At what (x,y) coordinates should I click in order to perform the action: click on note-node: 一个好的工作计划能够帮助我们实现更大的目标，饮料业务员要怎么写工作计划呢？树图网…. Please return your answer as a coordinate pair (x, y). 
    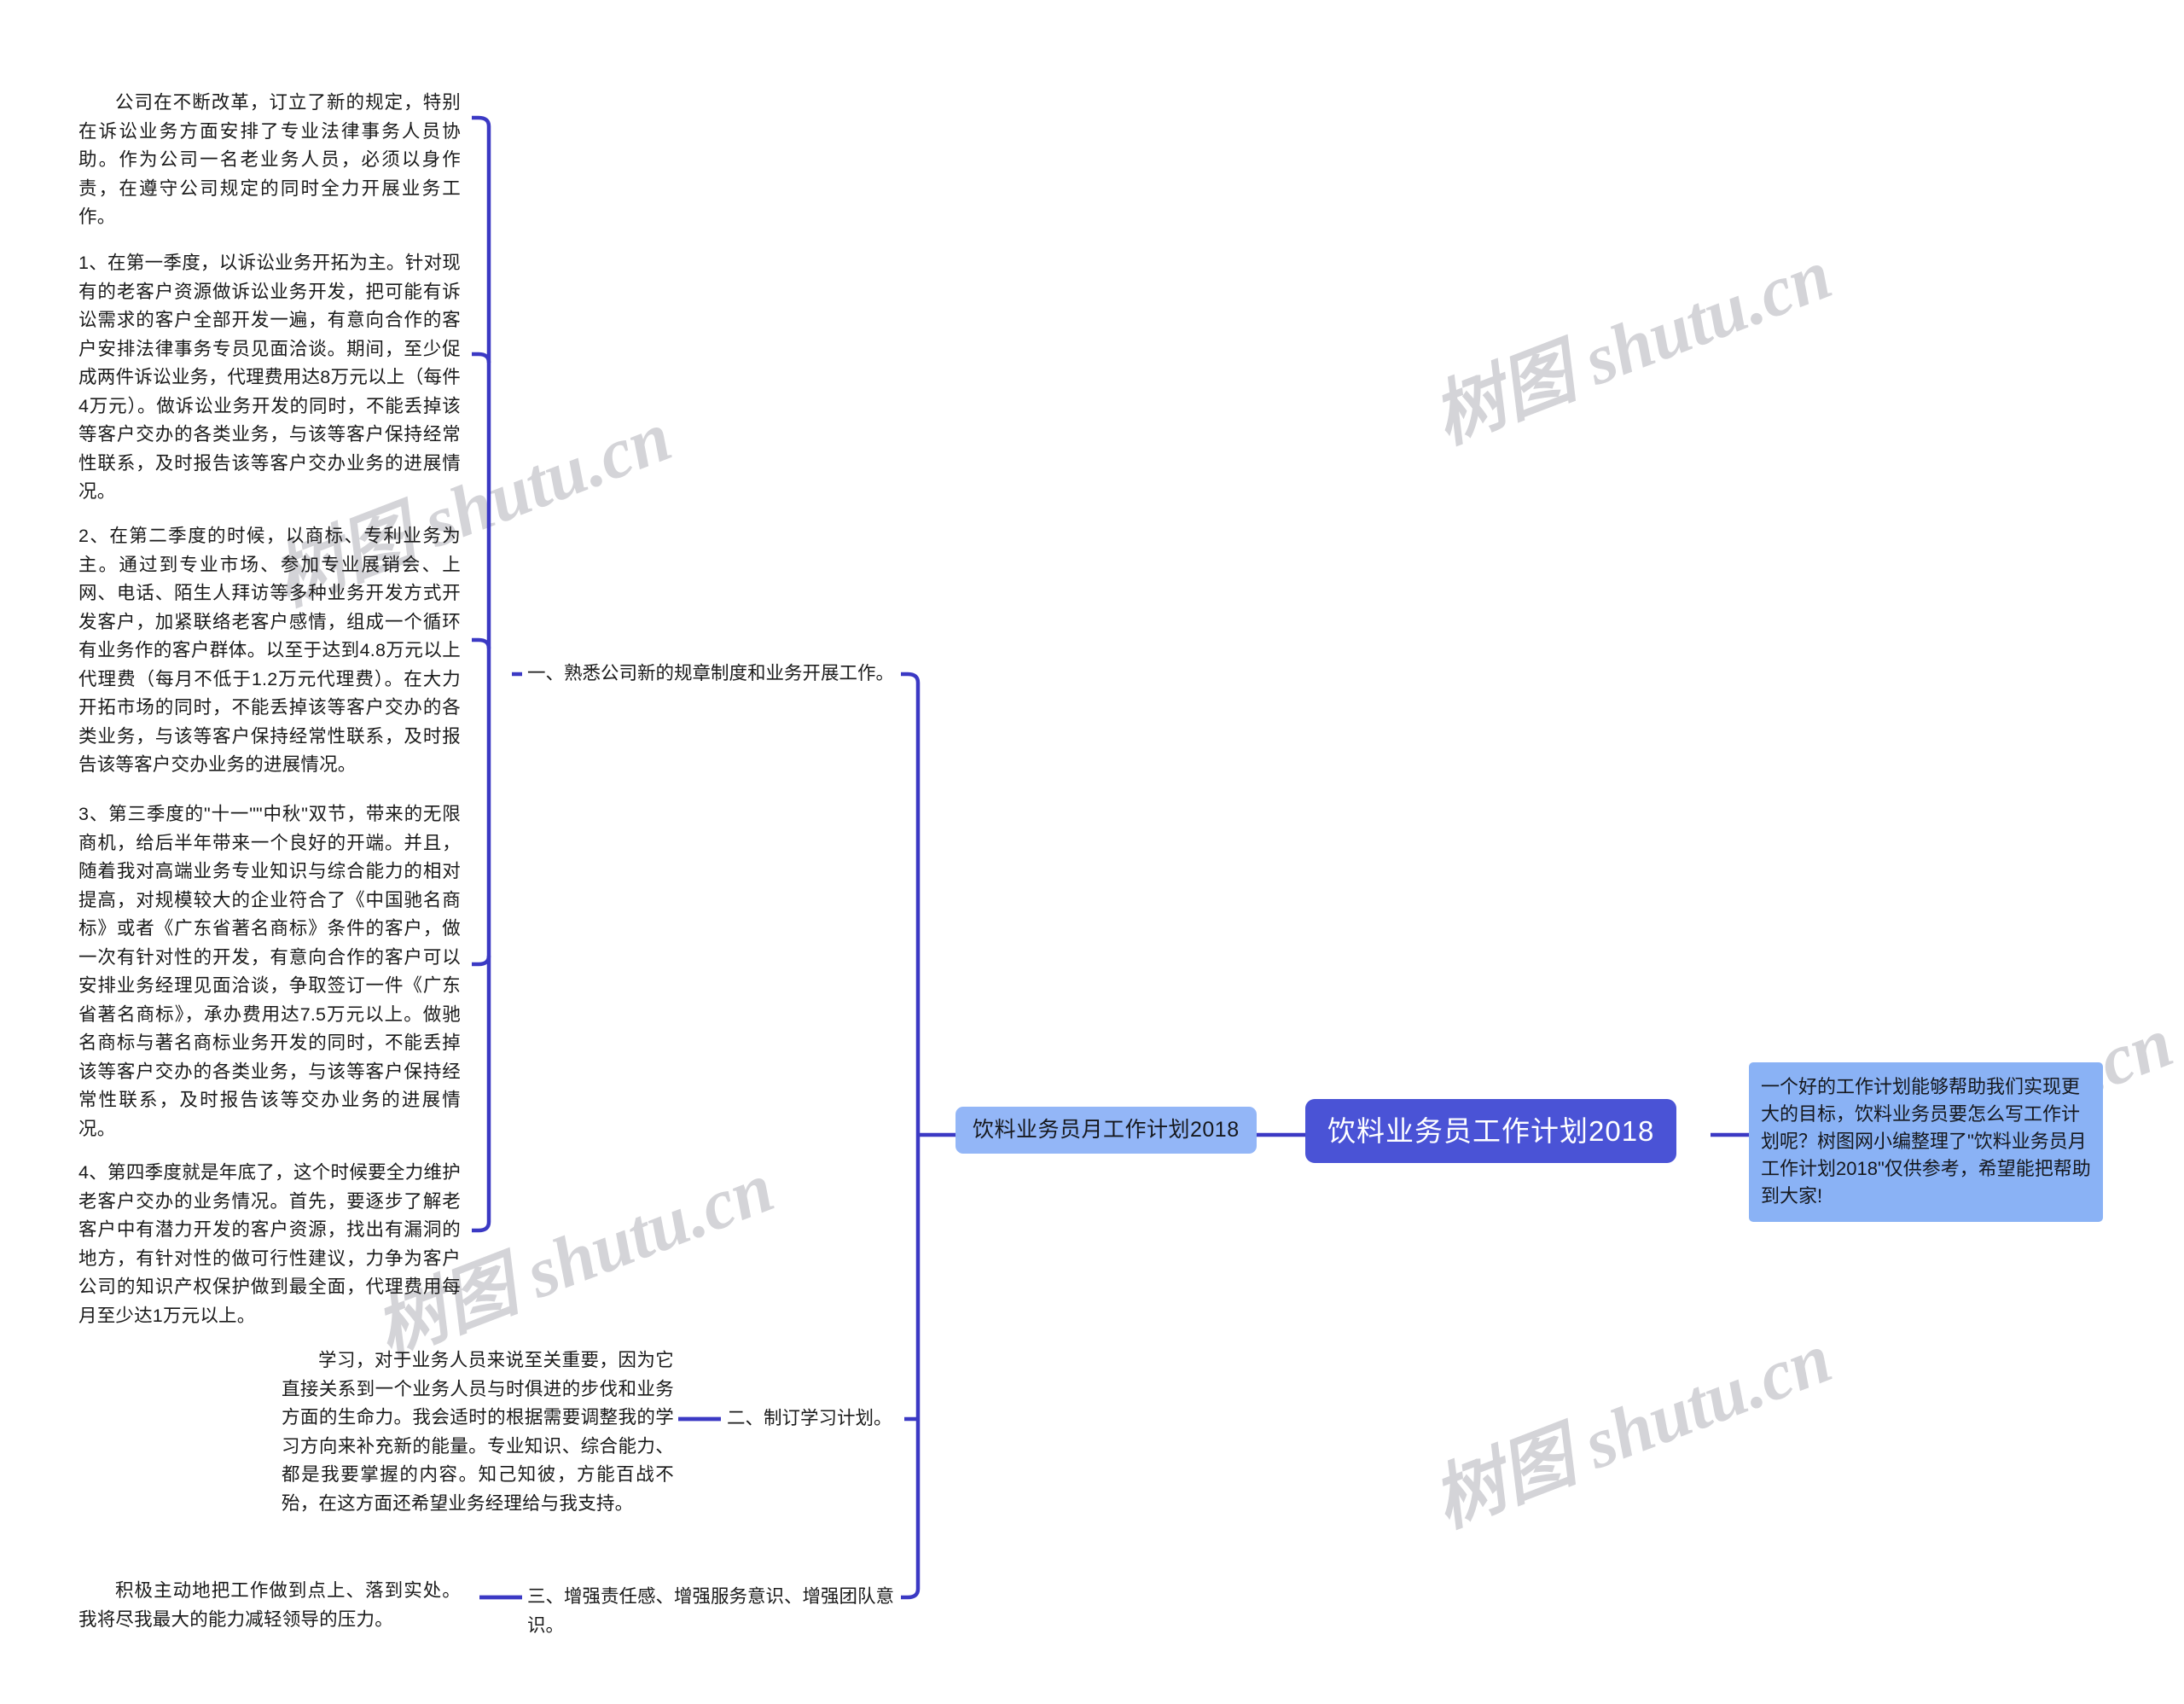
    Looking at the image, I should click on (1926, 1142).